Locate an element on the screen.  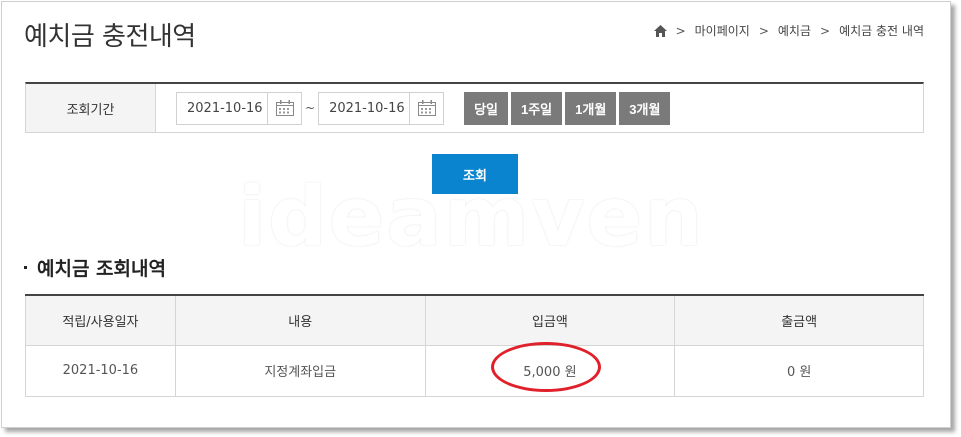
period-1week-button: 1주일 is located at coordinates (536, 108).